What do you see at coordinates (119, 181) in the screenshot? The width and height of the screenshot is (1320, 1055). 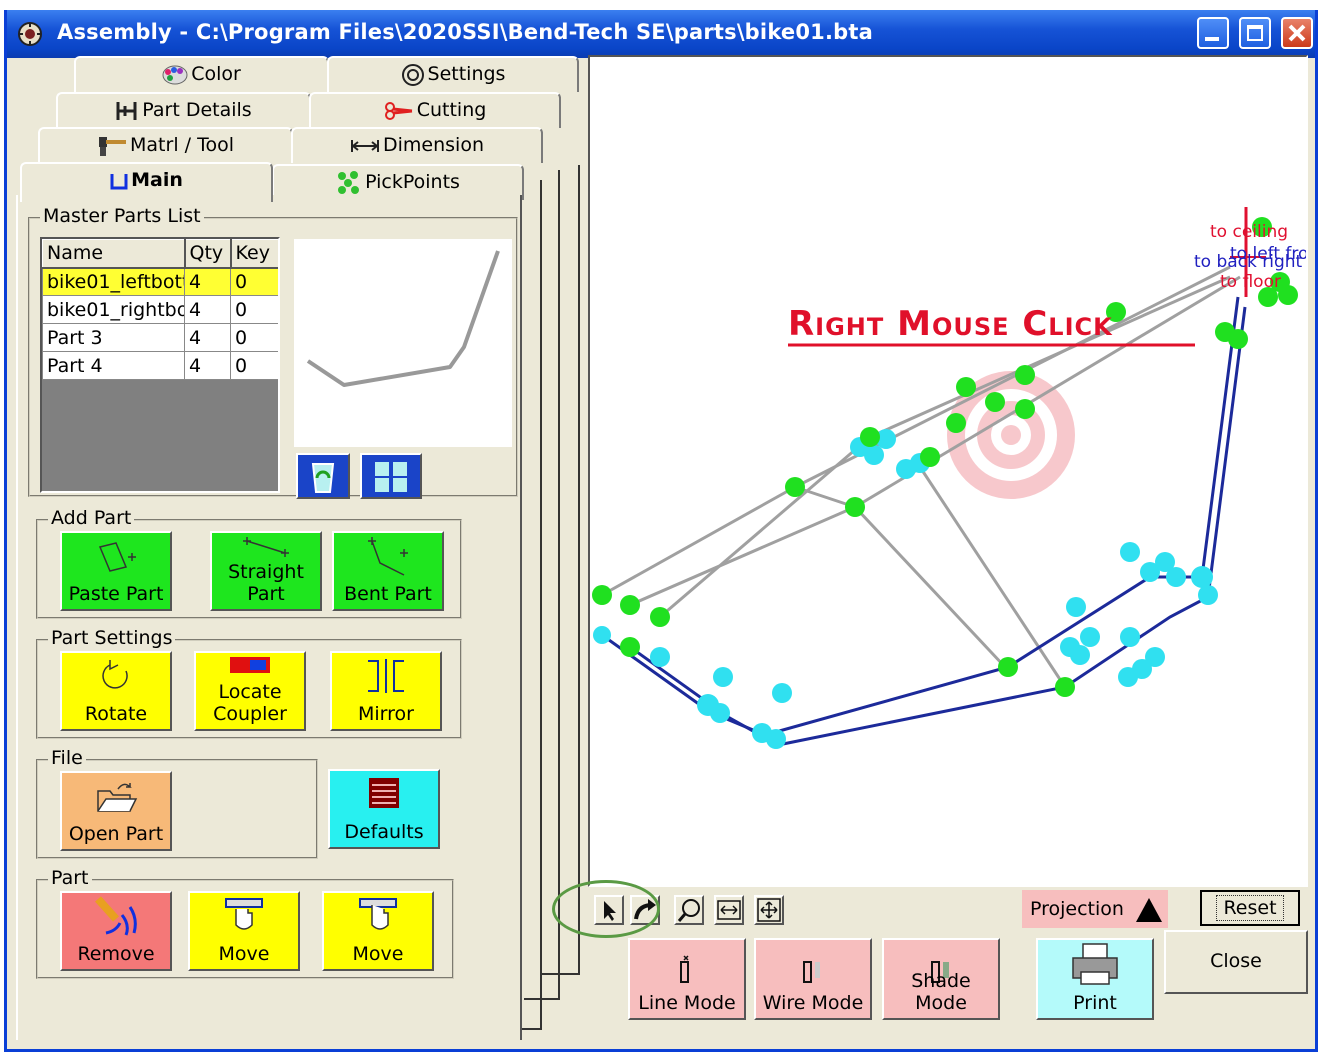 I see `main-tab-icon` at bounding box center [119, 181].